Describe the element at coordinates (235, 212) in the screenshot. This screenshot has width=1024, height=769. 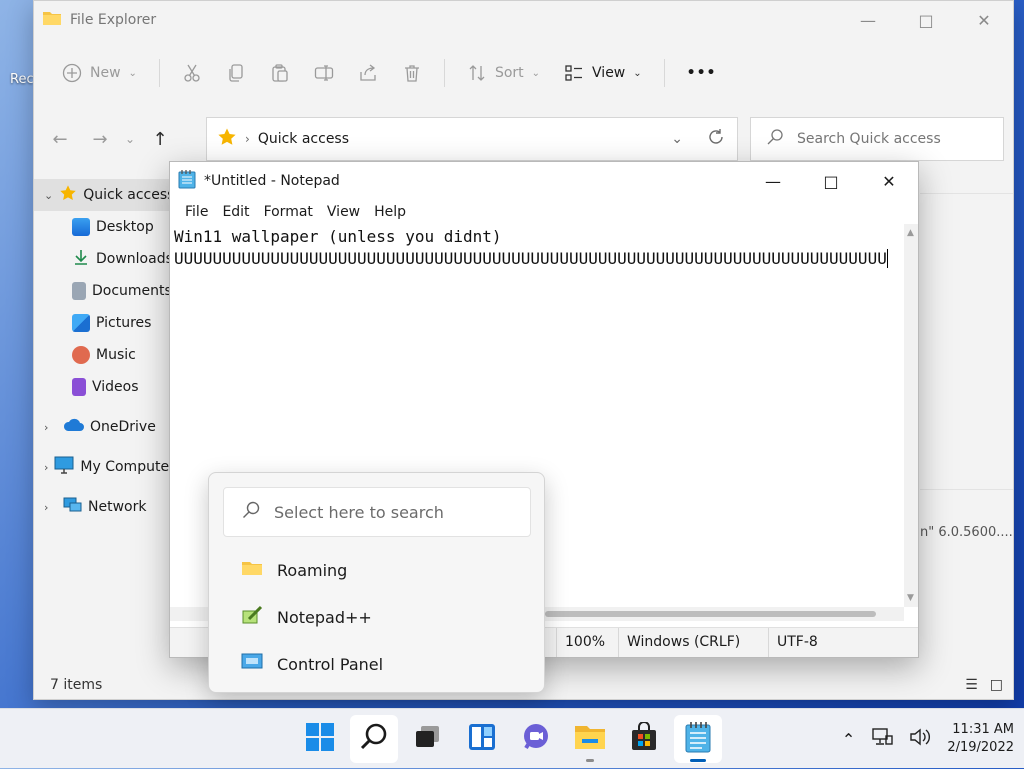
I see `menu-edit: Edit` at that location.